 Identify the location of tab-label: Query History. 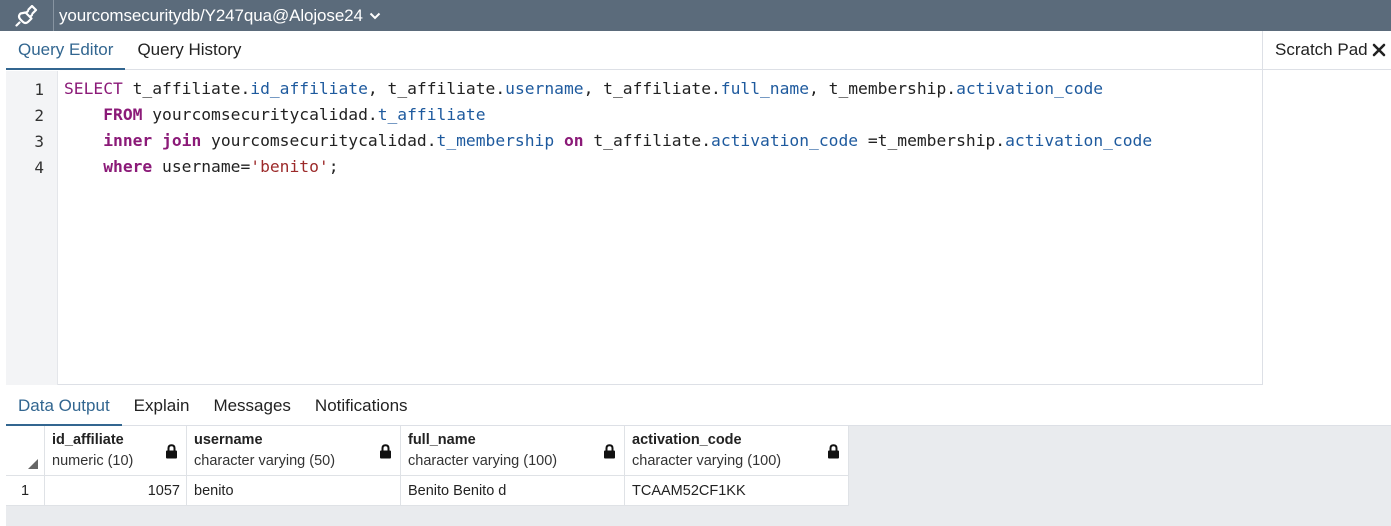
(189, 49).